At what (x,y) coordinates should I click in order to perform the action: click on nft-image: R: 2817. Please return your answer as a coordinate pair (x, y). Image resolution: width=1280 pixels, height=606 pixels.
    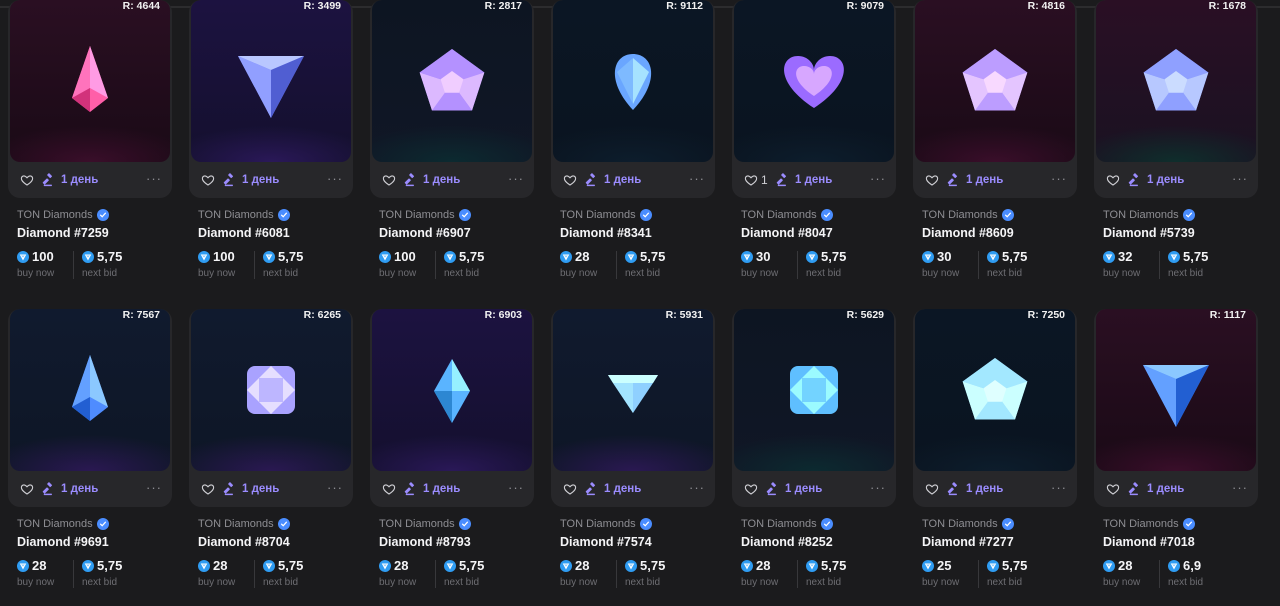
    Looking at the image, I should click on (452, 81).